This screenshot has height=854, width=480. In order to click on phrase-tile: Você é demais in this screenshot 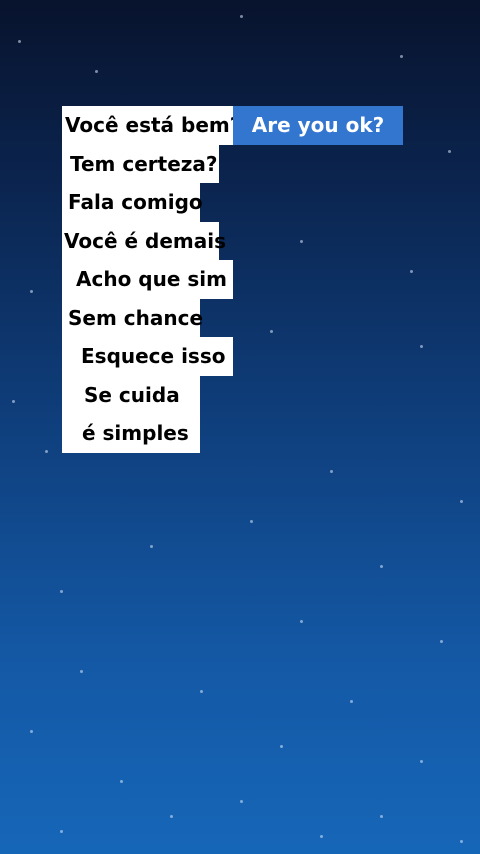, I will do `click(144, 240)`.